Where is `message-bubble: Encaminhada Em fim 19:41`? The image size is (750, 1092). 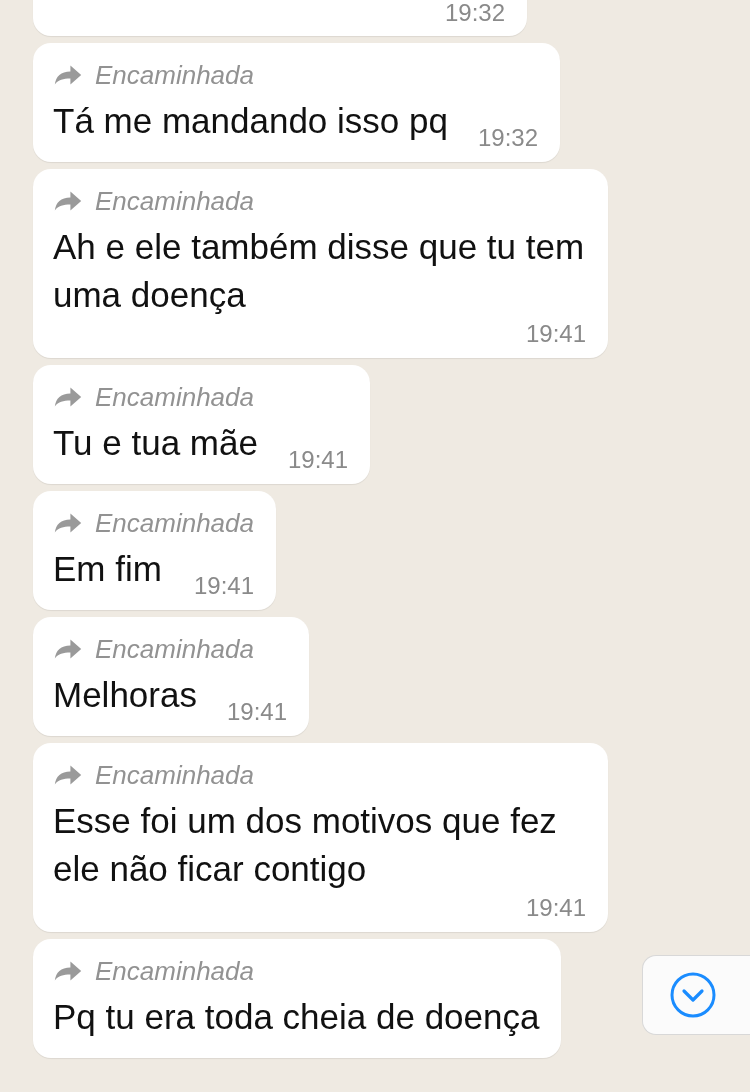
message-bubble: Encaminhada Em fim 19:41 is located at coordinates (154, 550).